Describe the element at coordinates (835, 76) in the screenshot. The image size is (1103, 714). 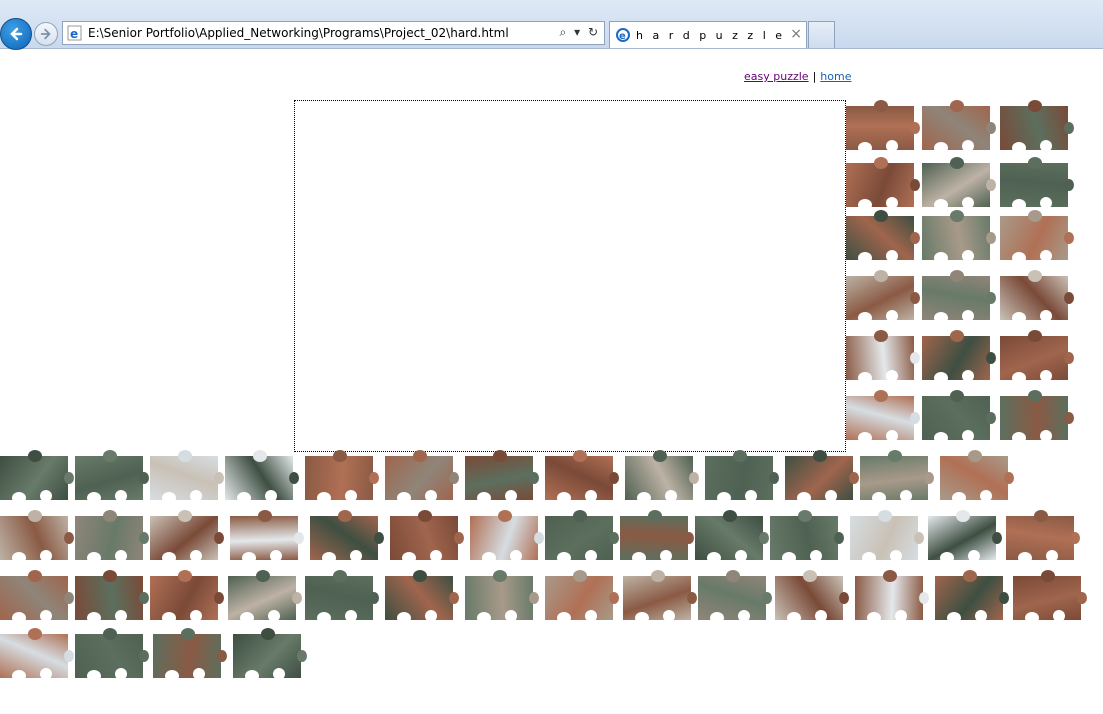
I see `home-link: home` at that location.